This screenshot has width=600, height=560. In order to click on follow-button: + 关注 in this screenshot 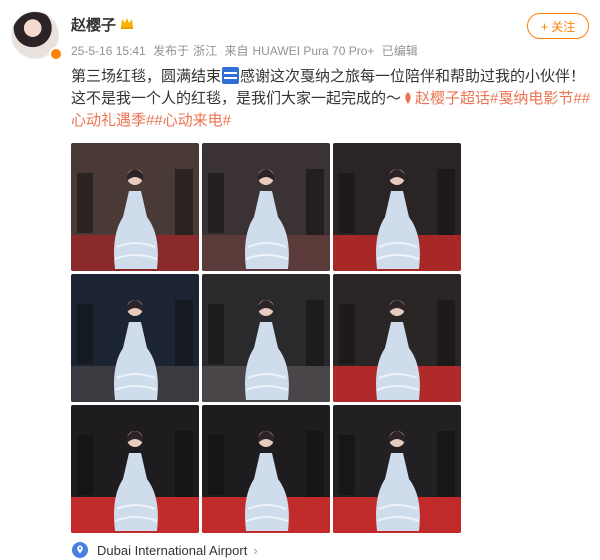, I will do `click(558, 26)`.